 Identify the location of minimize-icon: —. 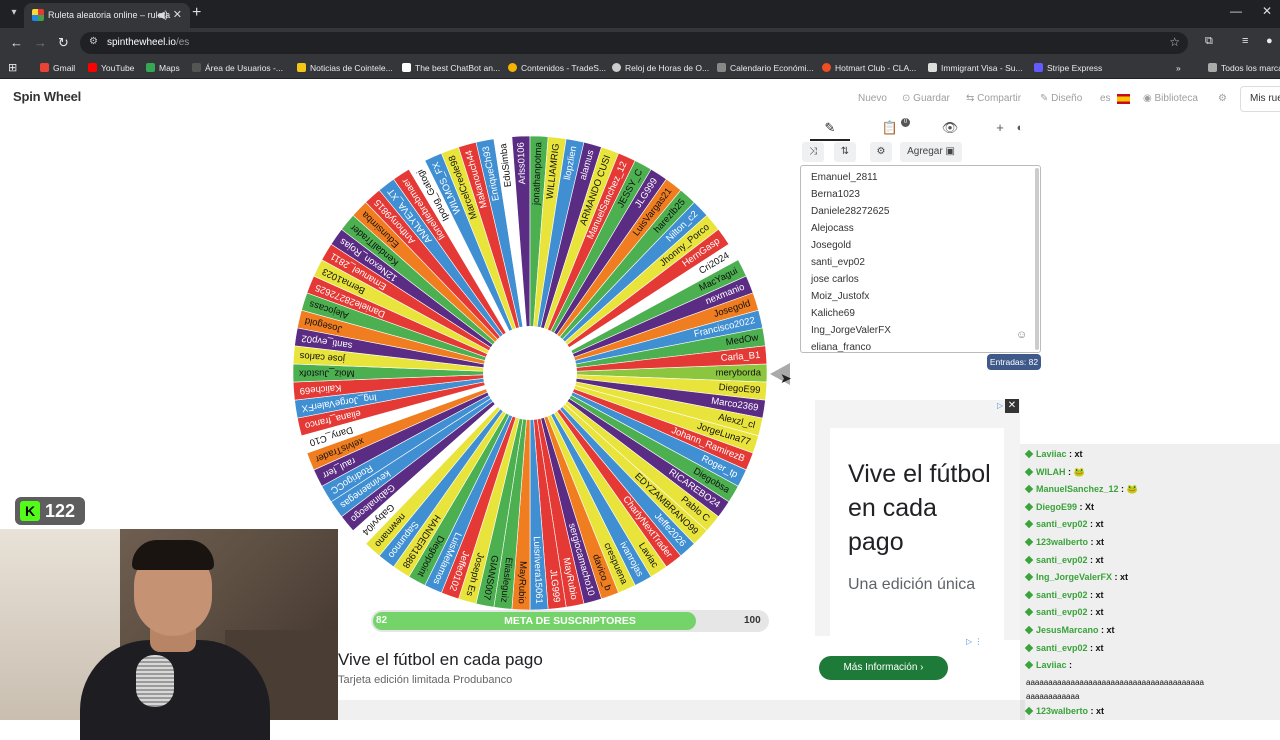
(1236, 11).